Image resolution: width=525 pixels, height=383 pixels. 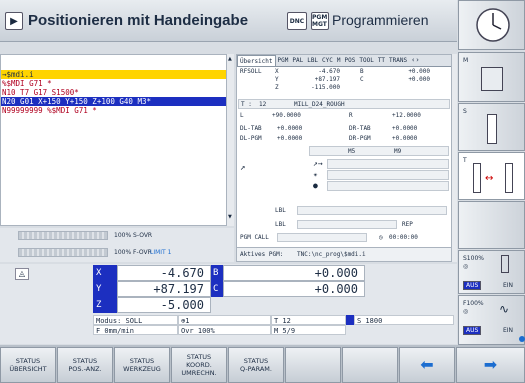 I want to click on softkey-forward-arrow-icon: ➡, so click(x=490, y=365).